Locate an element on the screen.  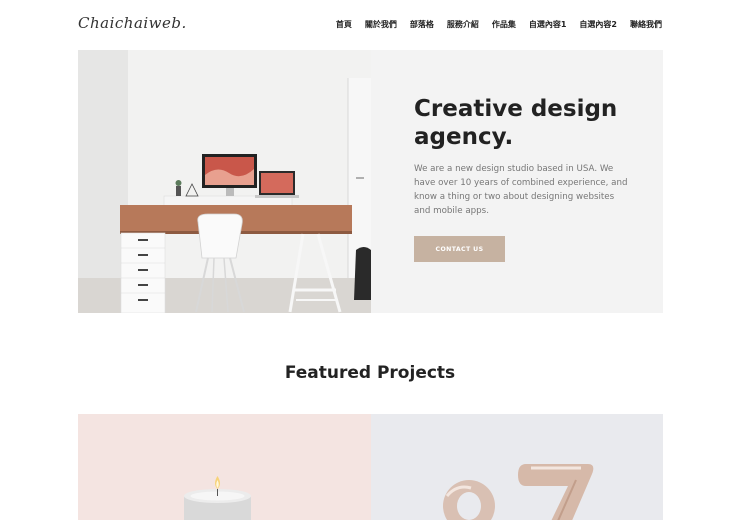
project-card-balloons is located at coordinates (517, 467).